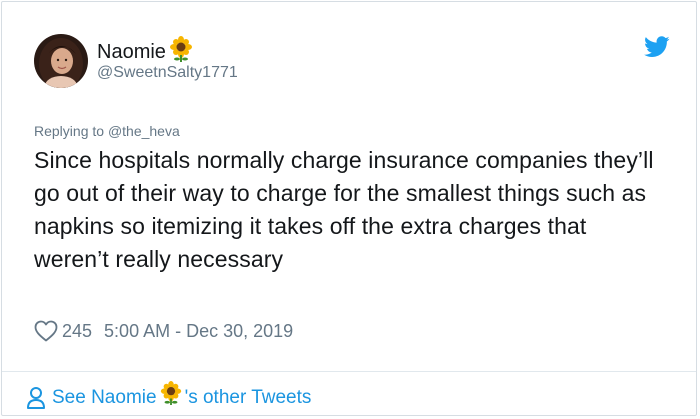  Describe the element at coordinates (657, 47) in the screenshot. I see `twitter-bird-icon` at that location.